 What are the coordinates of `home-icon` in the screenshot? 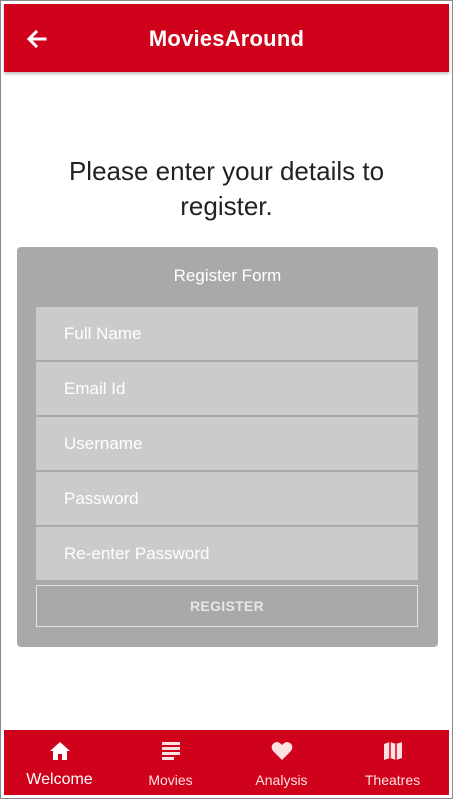 It's located at (59, 751).